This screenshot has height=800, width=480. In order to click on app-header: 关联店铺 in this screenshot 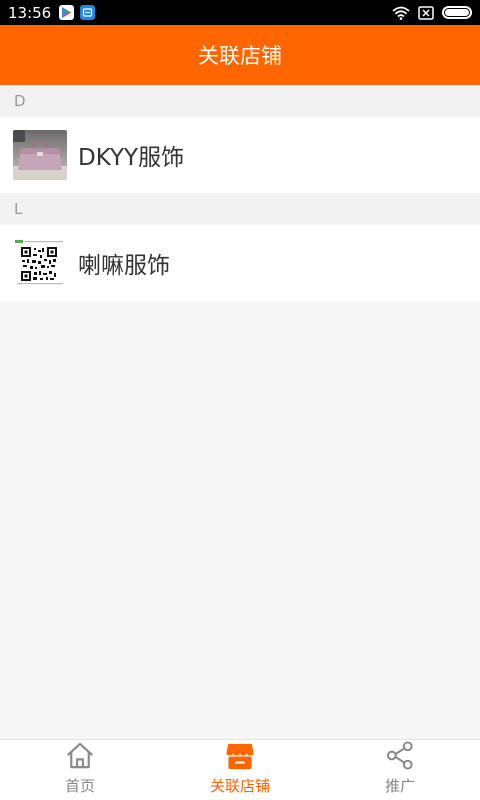, I will do `click(240, 55)`.